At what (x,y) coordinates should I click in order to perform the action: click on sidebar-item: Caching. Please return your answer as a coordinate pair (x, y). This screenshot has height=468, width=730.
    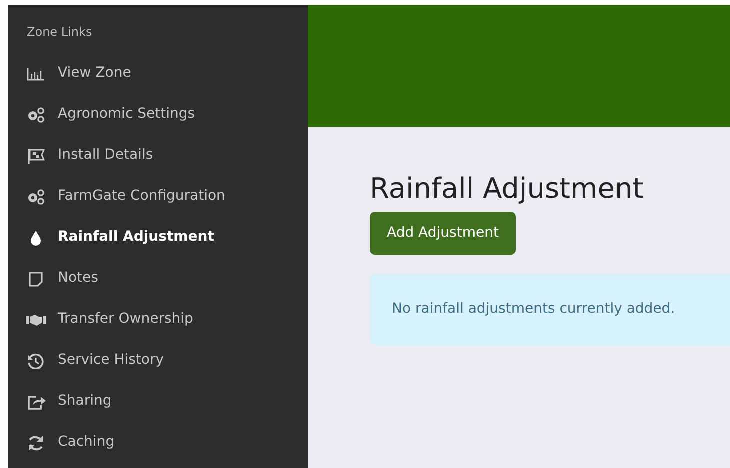
    Looking at the image, I should click on (158, 442).